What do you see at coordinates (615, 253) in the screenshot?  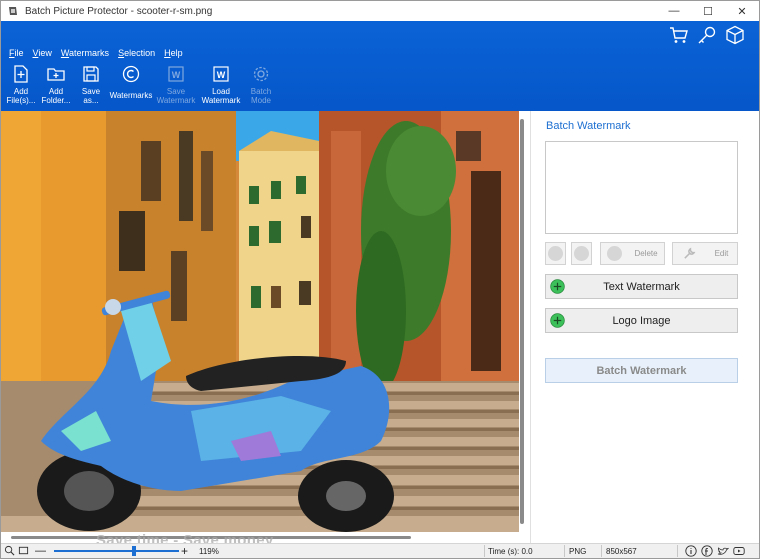 I see `minus-icon` at bounding box center [615, 253].